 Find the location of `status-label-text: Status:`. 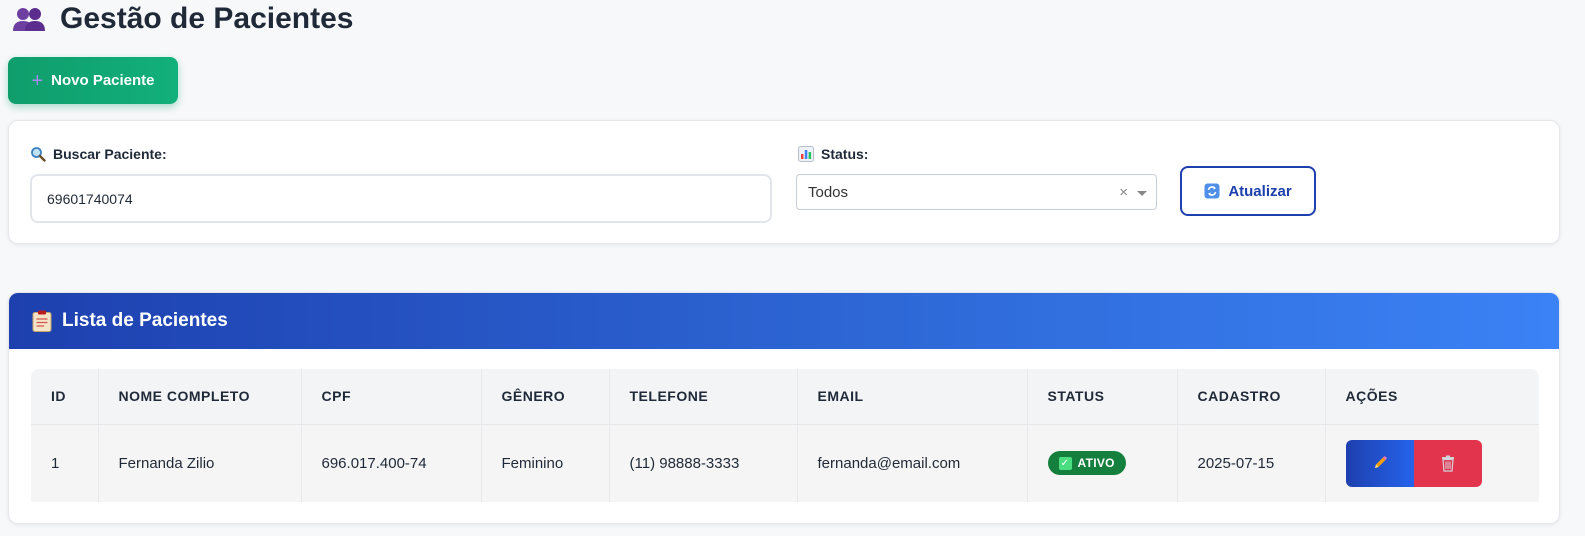

status-label-text: Status: is located at coordinates (845, 154).